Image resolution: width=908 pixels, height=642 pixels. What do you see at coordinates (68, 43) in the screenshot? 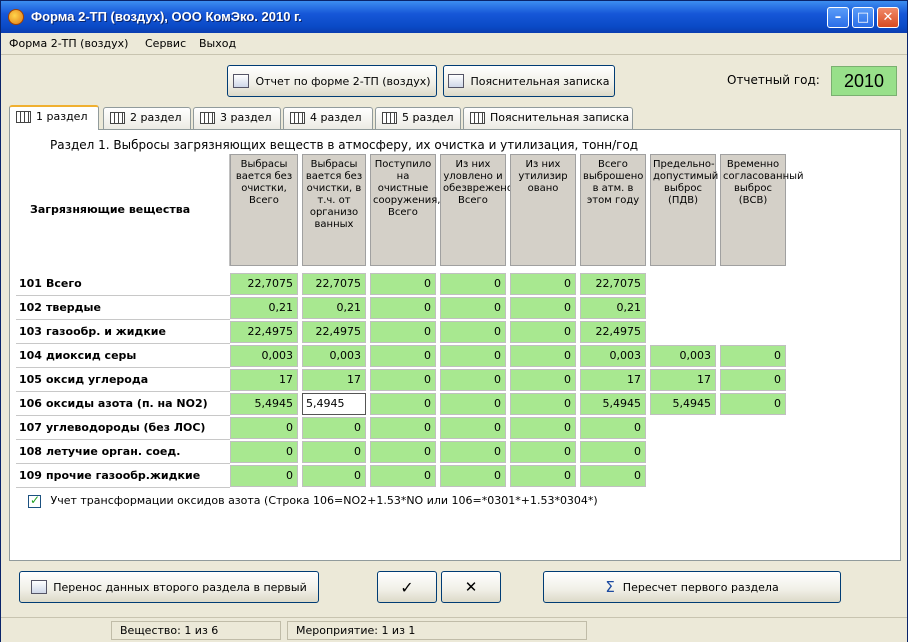
I see `menu-form: Форма 2-ТП (воздух)` at bounding box center [68, 43].